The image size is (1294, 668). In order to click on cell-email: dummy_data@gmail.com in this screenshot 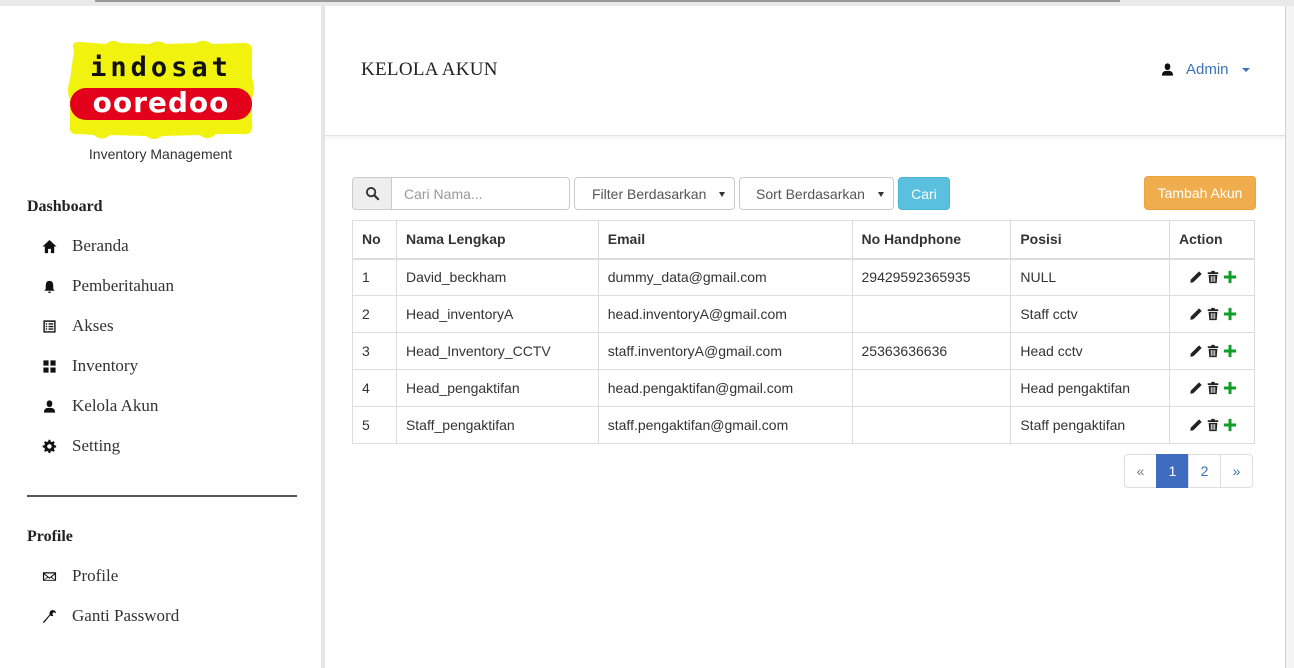, I will do `click(725, 277)`.